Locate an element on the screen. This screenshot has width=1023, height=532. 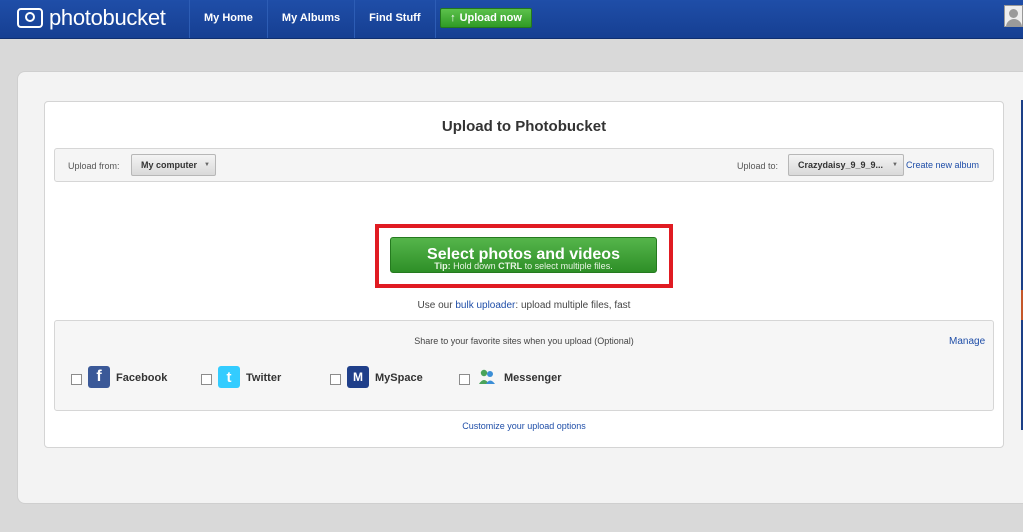
facebook-icon: f is located at coordinates (99, 377).